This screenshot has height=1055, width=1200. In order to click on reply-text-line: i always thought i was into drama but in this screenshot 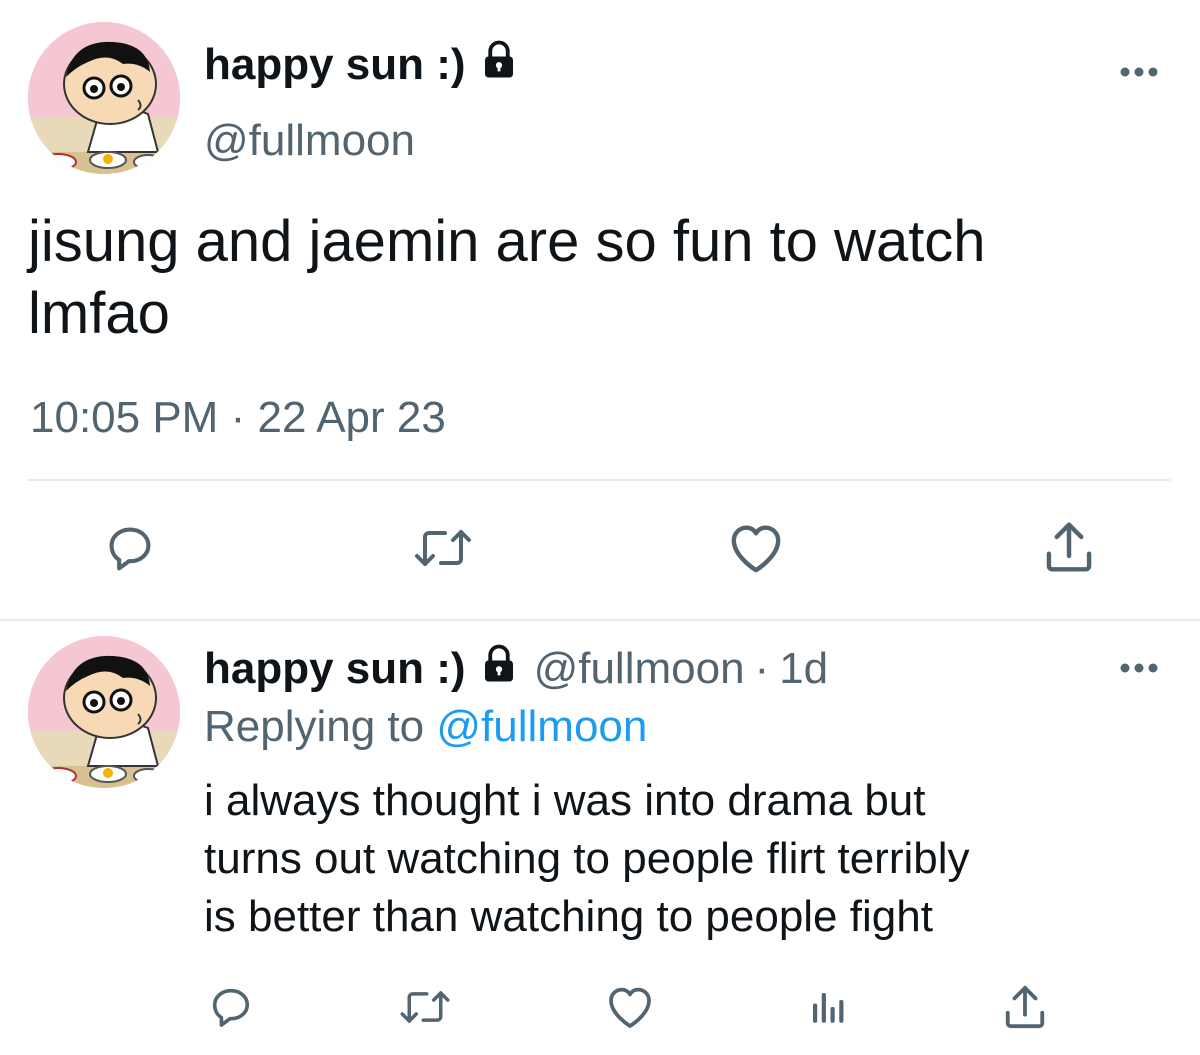, I will do `click(565, 800)`.